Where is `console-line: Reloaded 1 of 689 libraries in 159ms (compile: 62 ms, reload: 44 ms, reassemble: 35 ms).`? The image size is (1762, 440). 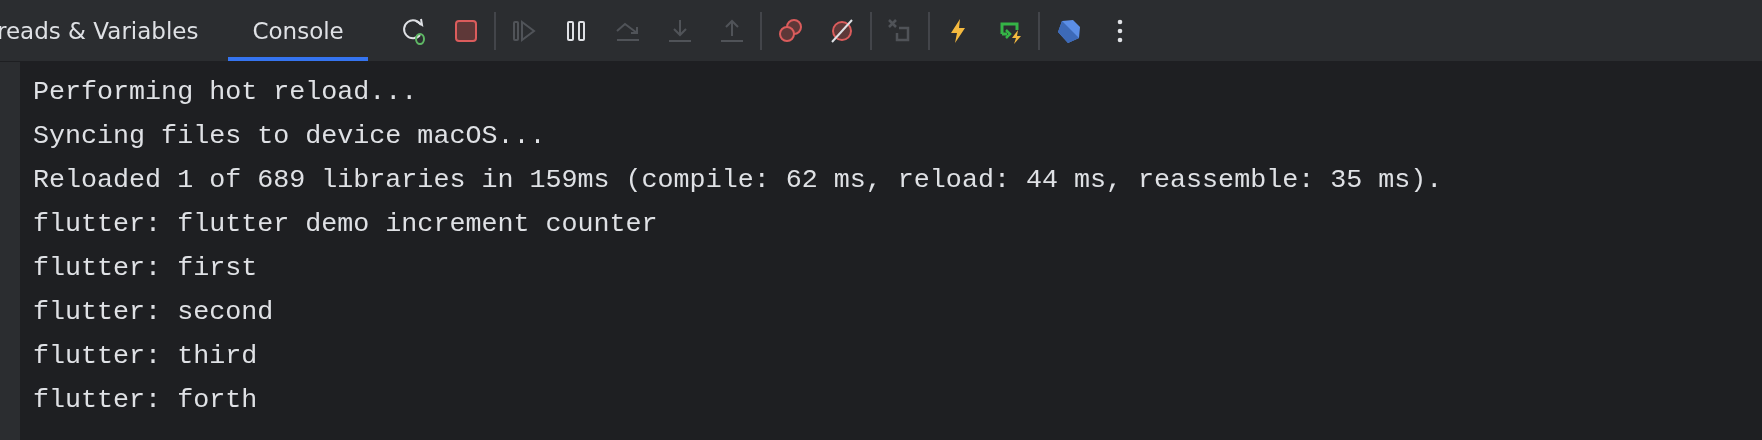 console-line: Reloaded 1 of 689 libraries in 159ms (compile: 62 ms, reload: 44 ms, reassemble: 35 ms). is located at coordinates (738, 180).